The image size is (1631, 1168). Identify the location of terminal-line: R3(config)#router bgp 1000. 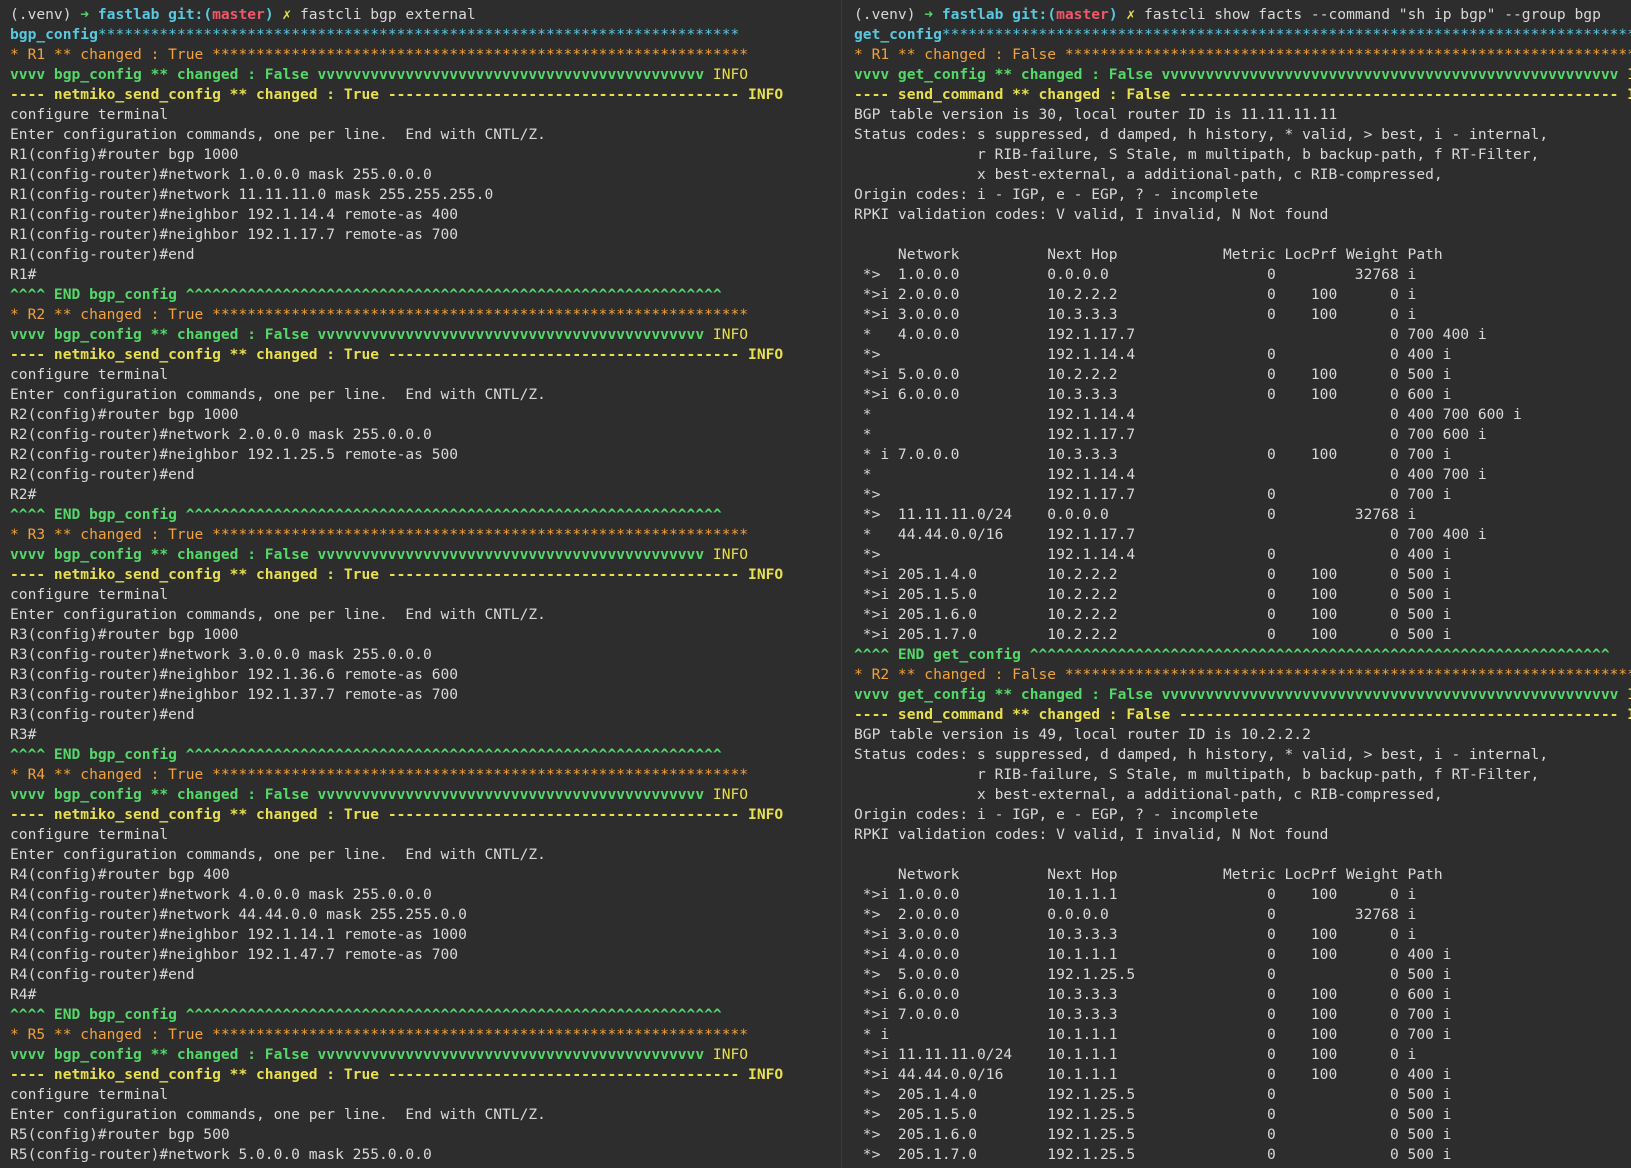
(425, 635).